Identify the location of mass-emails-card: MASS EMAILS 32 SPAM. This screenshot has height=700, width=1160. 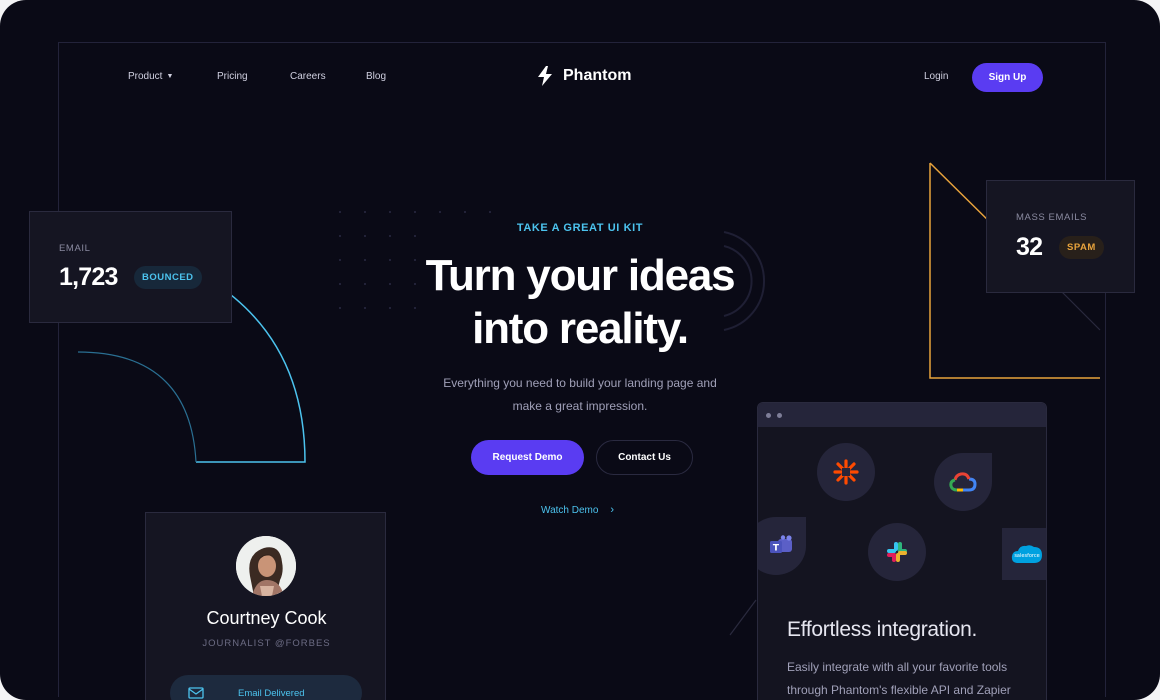
(1060, 236).